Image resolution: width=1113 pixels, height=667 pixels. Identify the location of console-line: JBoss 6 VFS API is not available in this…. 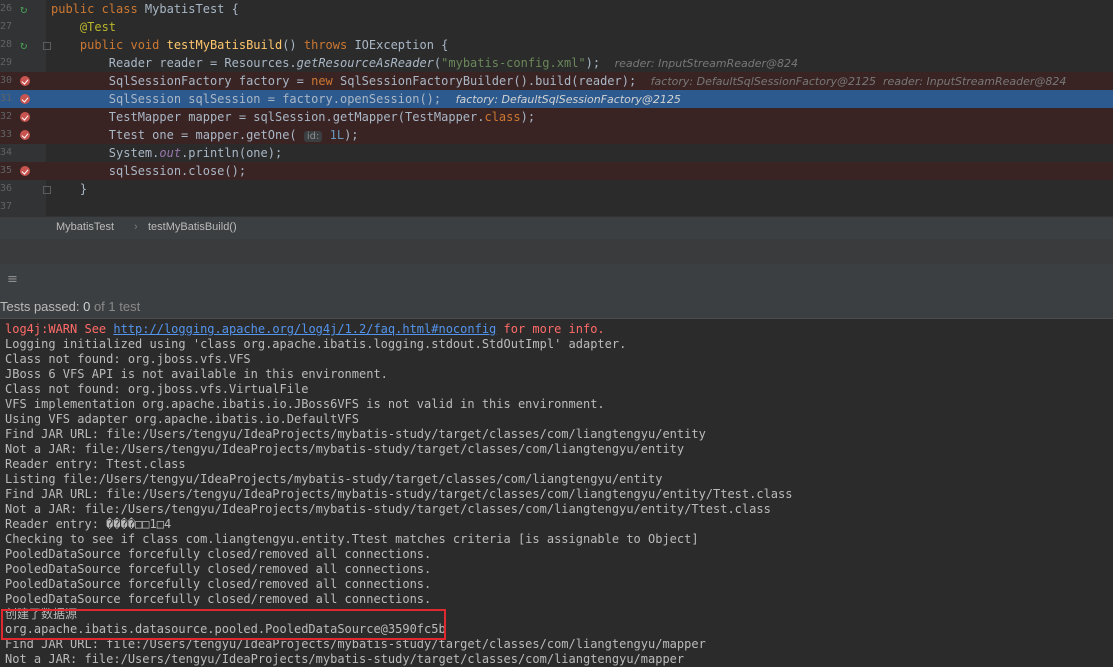
(196, 374).